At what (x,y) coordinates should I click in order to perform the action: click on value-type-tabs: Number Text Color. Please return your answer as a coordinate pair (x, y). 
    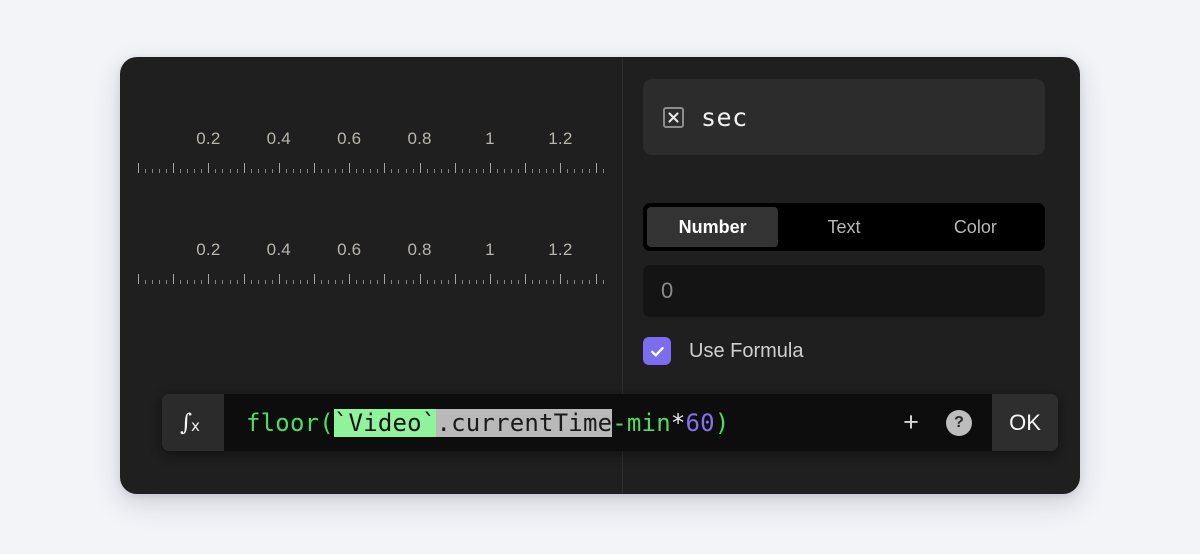
    Looking at the image, I should click on (844, 227).